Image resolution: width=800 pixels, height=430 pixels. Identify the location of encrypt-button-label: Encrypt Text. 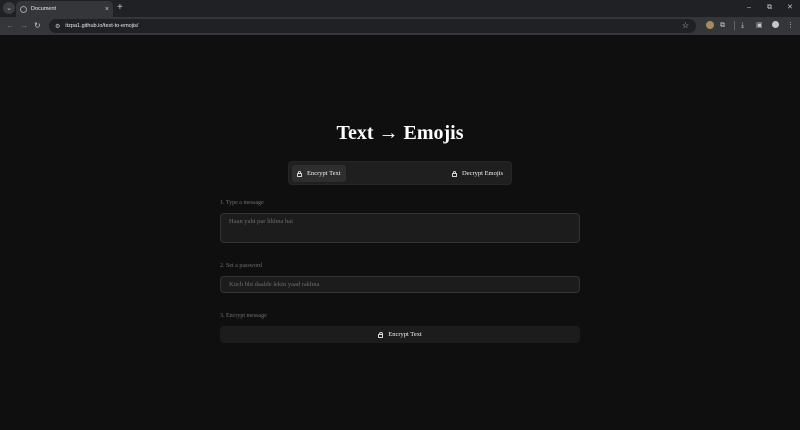
(405, 334).